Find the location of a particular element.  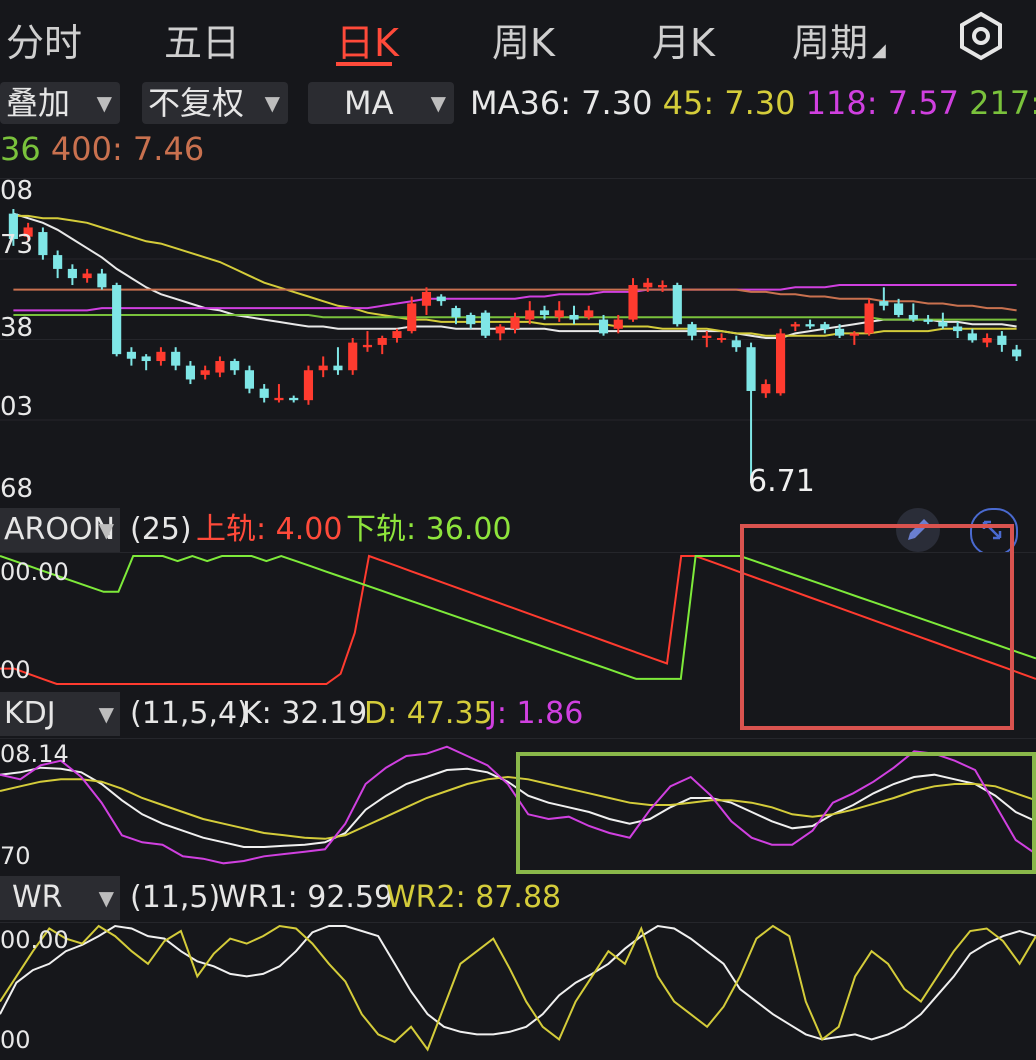

kdj-j-label: J: 1.86 is located at coordinates (536, 713).